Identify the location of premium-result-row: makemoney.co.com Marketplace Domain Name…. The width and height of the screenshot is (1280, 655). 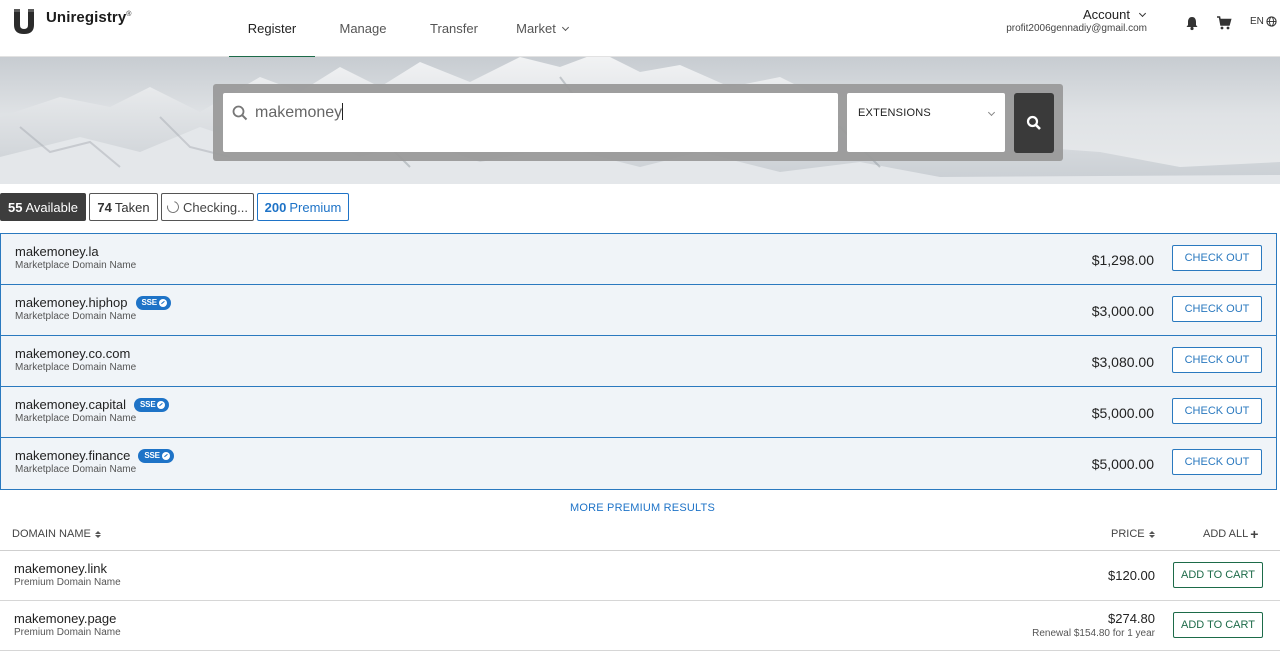
(638, 361).